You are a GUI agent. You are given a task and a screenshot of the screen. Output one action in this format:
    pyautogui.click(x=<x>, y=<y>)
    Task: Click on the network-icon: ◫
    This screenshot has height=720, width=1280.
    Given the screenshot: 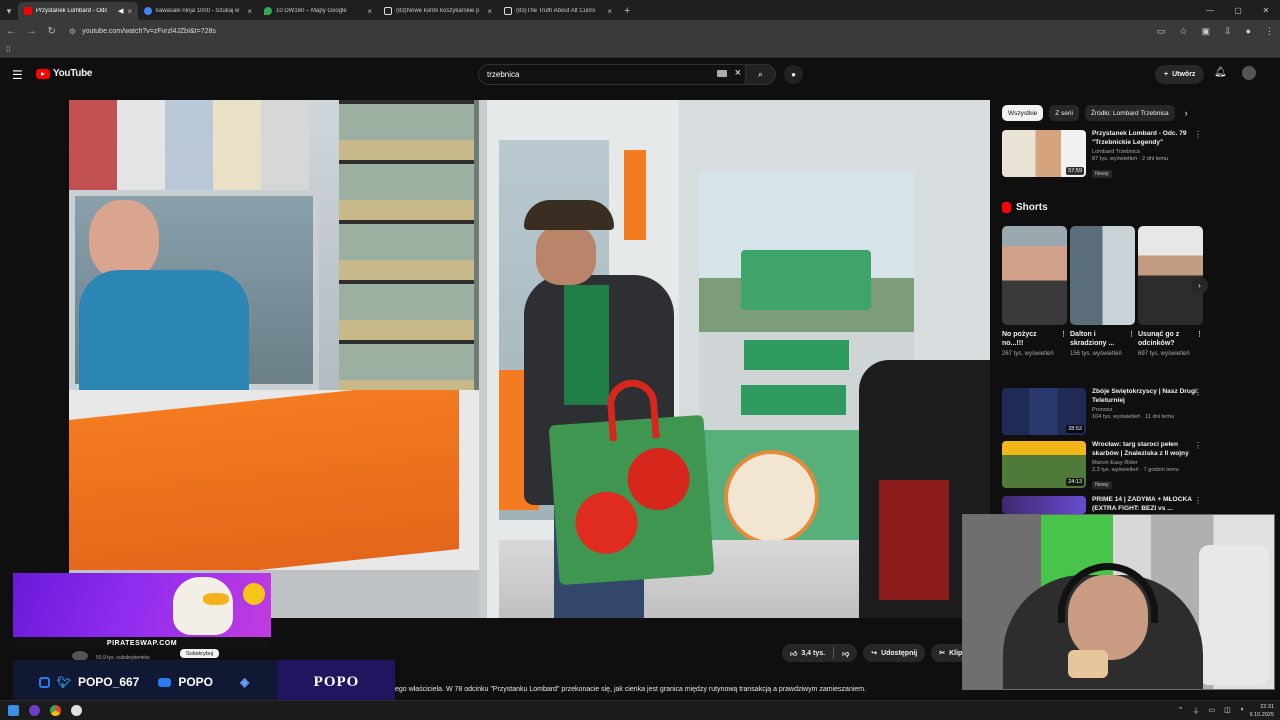 What is the action you would take?
    pyautogui.click(x=1227, y=711)
    